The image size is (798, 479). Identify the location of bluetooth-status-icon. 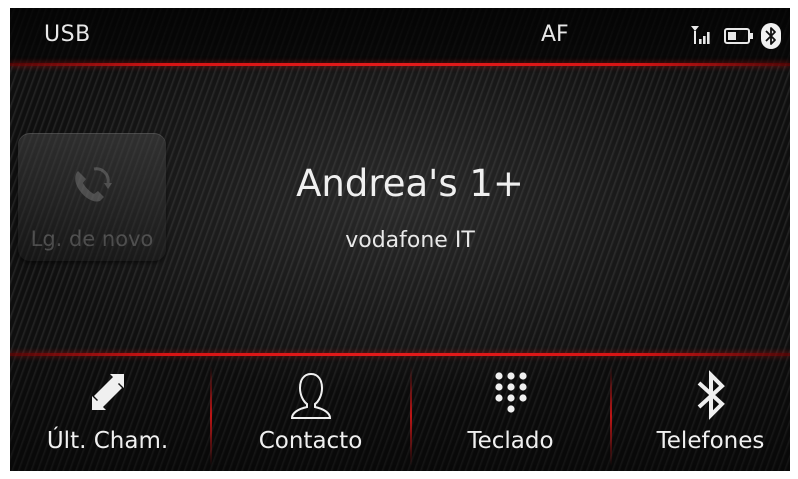
(771, 36).